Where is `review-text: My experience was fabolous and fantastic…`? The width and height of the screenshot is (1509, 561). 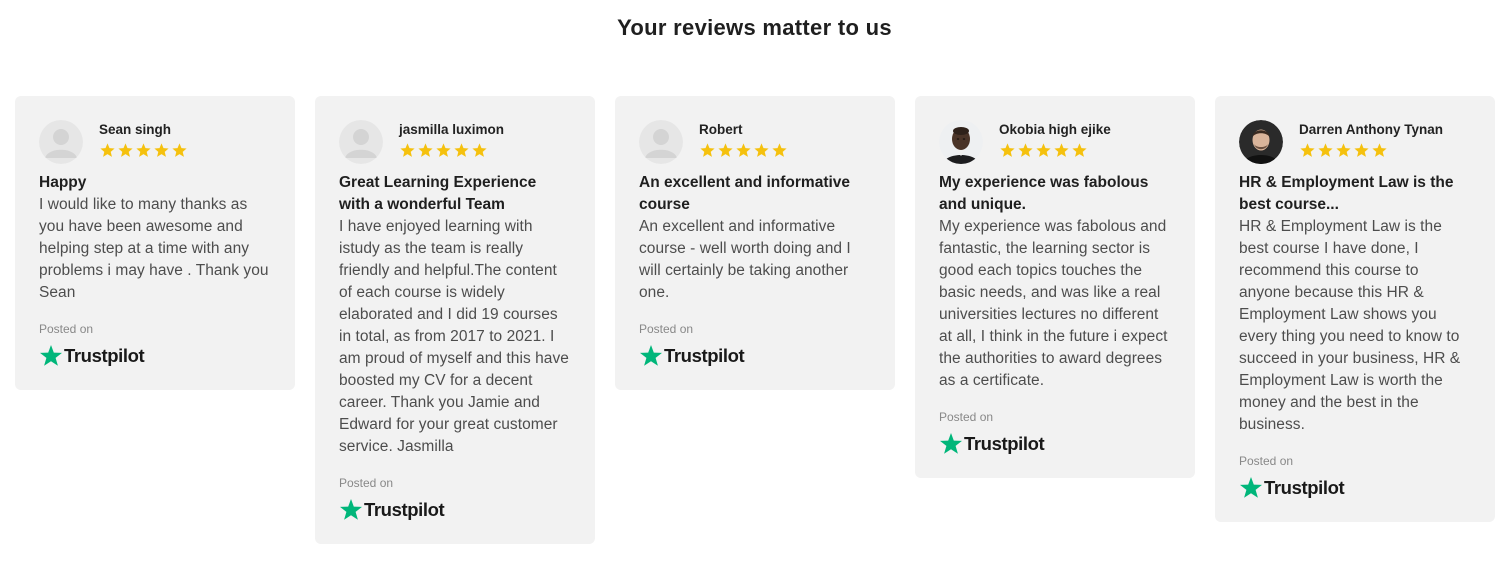
review-text: My experience was fabolous and fantastic… is located at coordinates (1053, 303).